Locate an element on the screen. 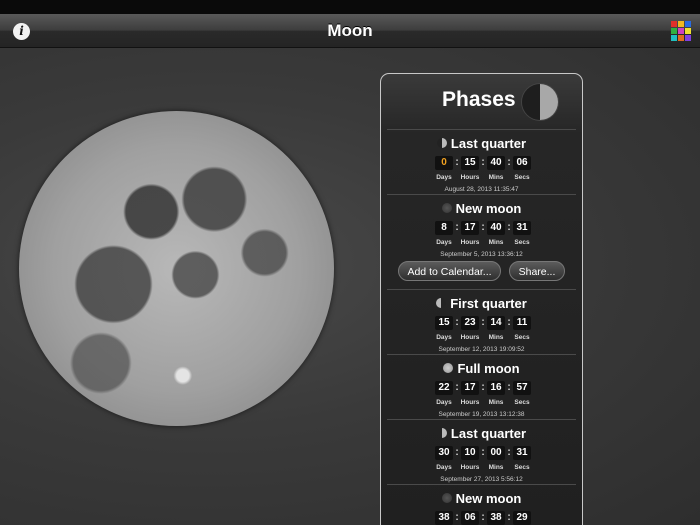 This screenshot has height=525, width=700. phase-section: New moon38063829:::DaysHoursMinsSecs is located at coordinates (481, 504).